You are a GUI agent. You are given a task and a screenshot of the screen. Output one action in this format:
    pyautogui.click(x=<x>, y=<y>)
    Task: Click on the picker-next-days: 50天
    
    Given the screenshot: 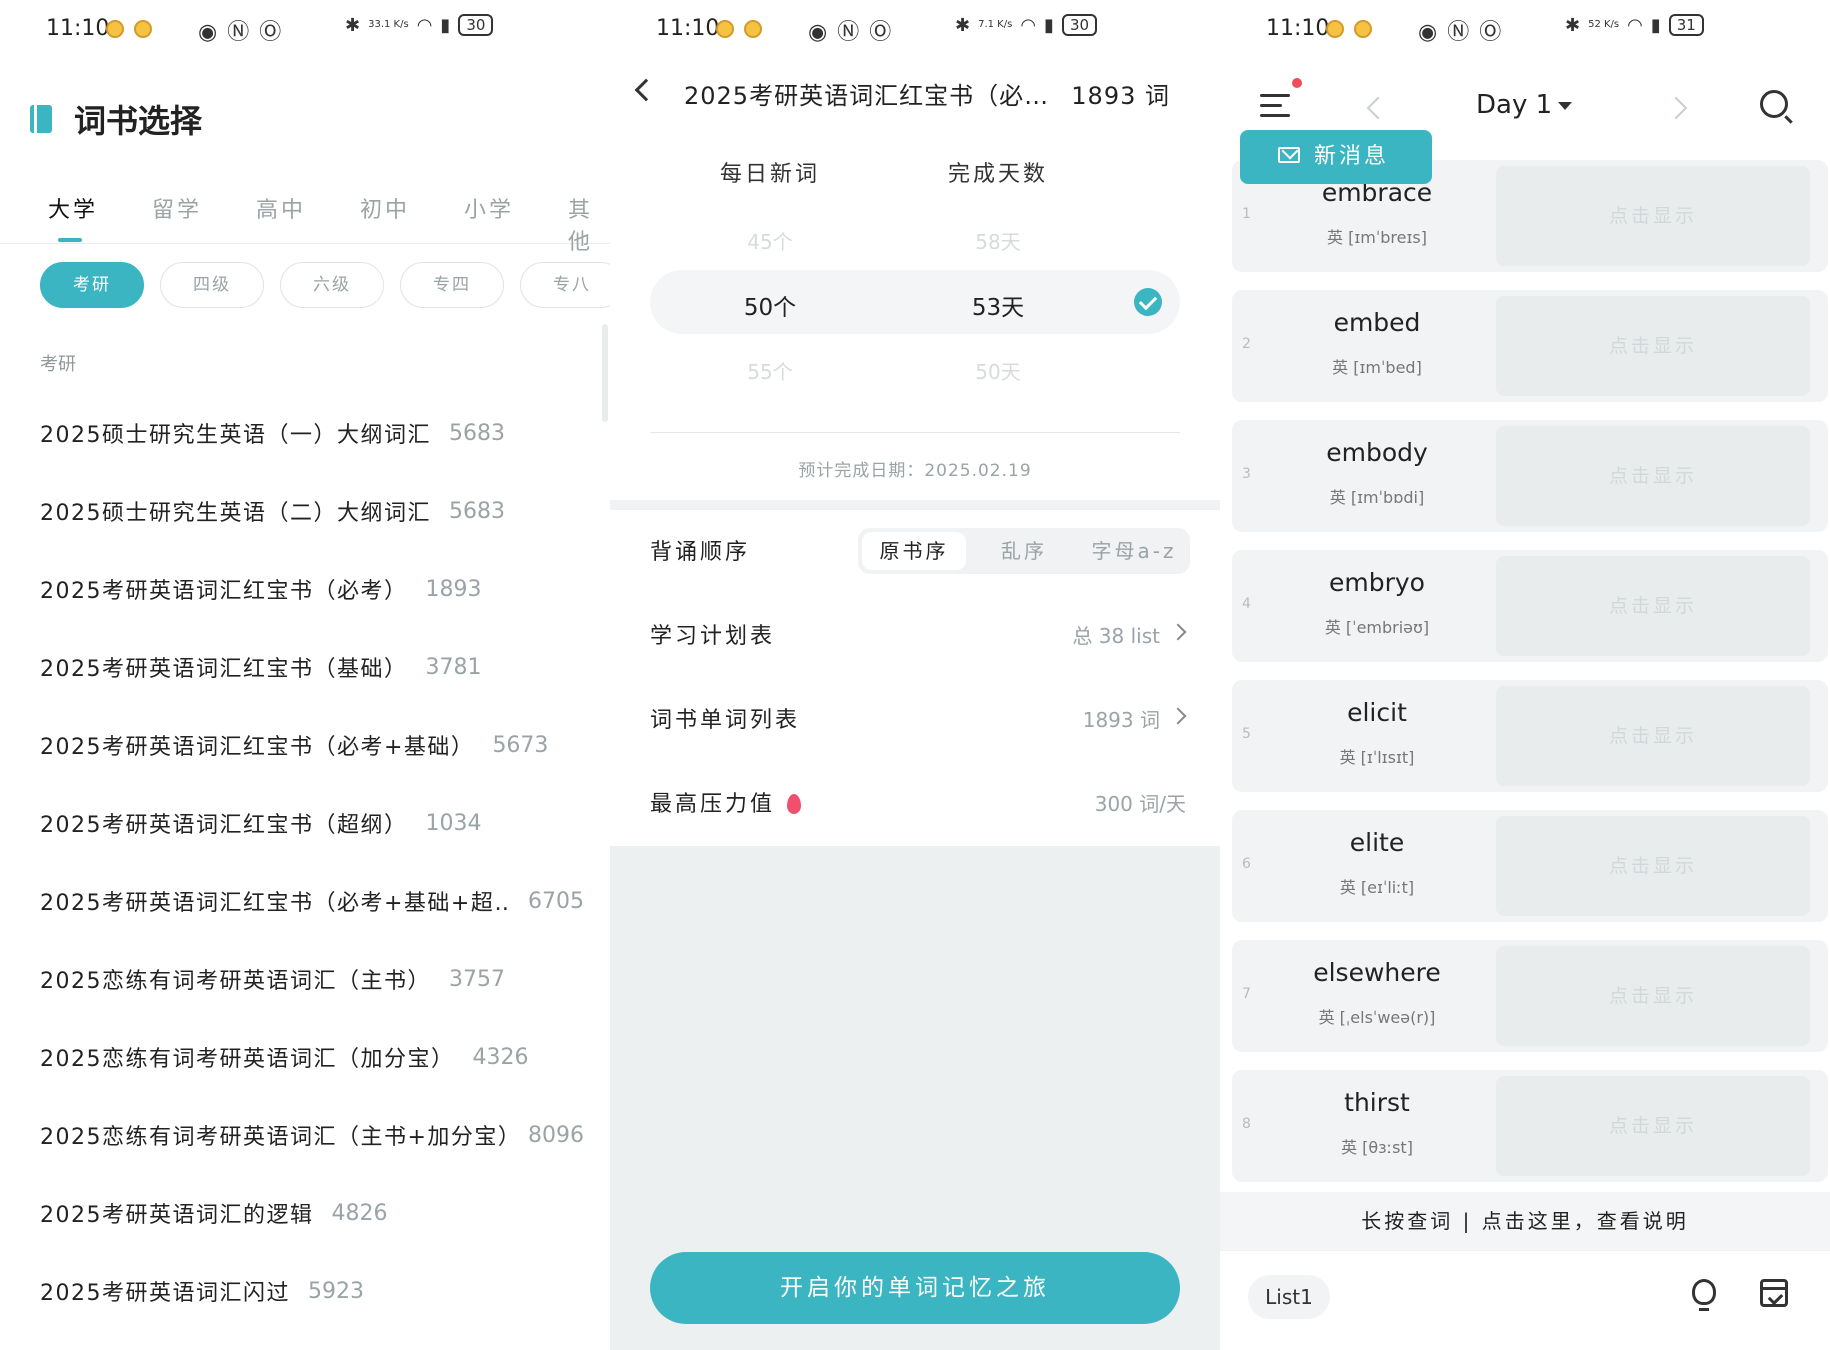 What is the action you would take?
    pyautogui.click(x=998, y=370)
    